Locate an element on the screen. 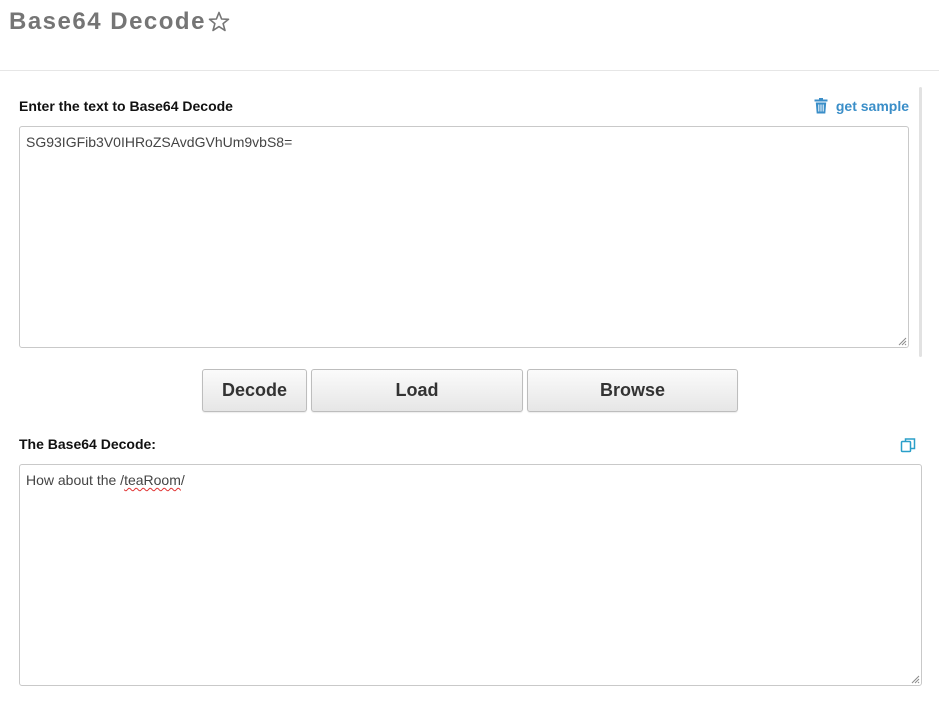 This screenshot has height=719, width=939. output-text-misspelled: teaRoom is located at coordinates (152, 480).